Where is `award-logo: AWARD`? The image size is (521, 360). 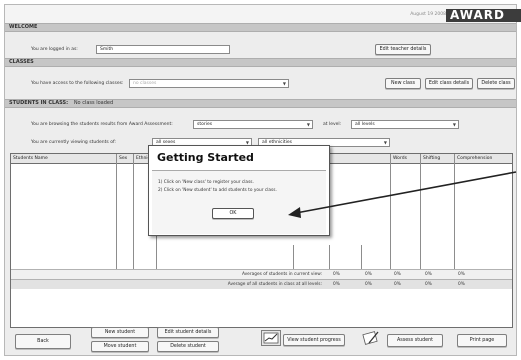
award-logo: AWARD is located at coordinates (483, 15).